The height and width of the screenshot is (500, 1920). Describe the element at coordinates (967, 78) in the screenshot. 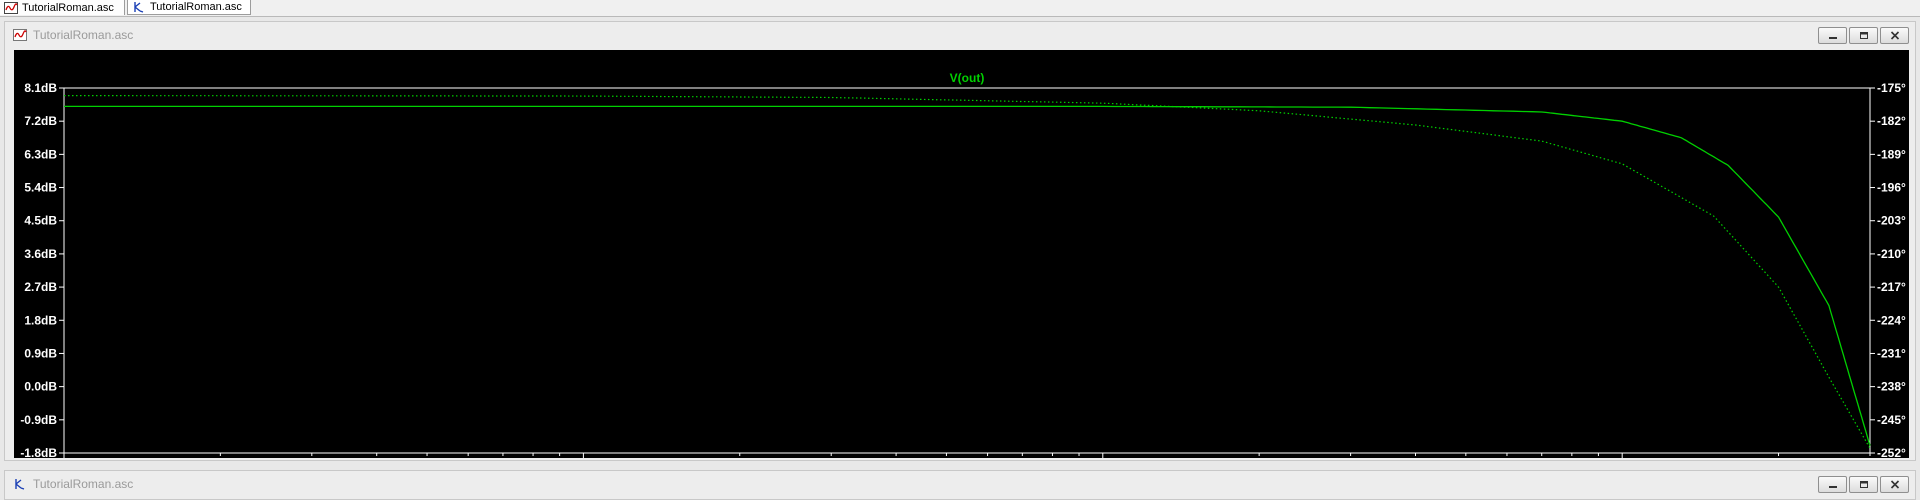

I see `plot-title: V(out)` at that location.